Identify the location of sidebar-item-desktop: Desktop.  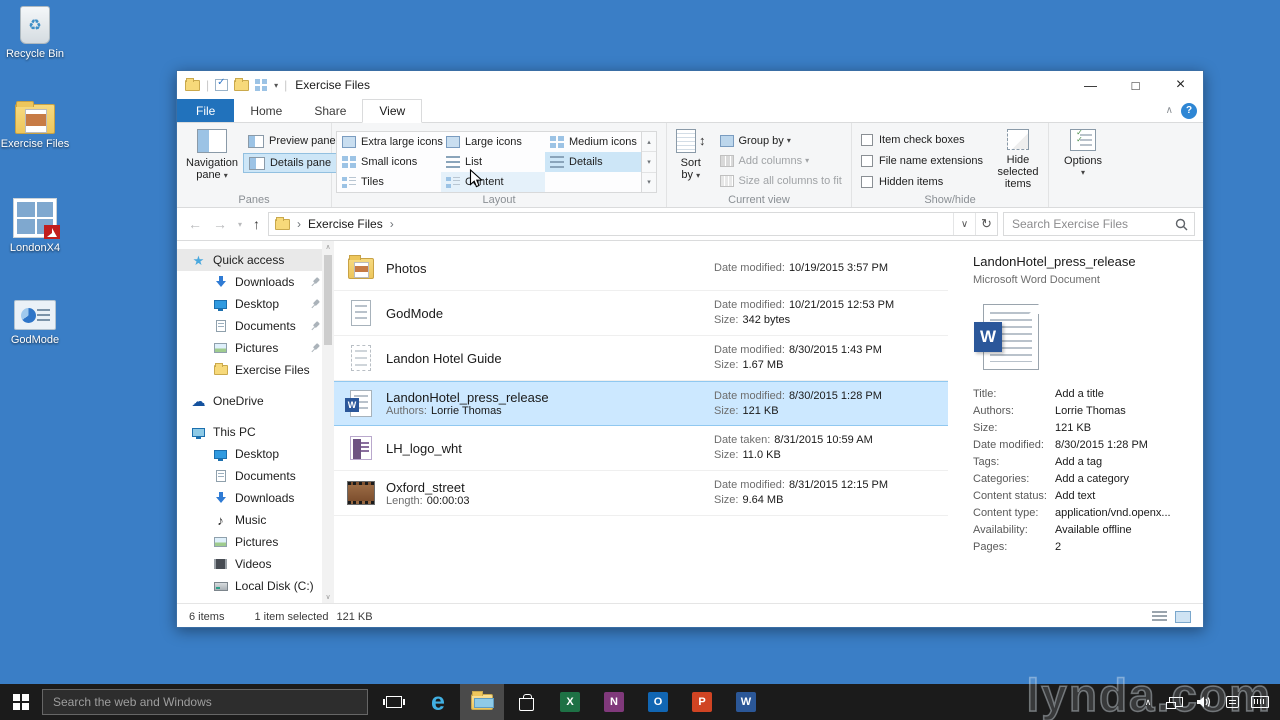
(255, 304).